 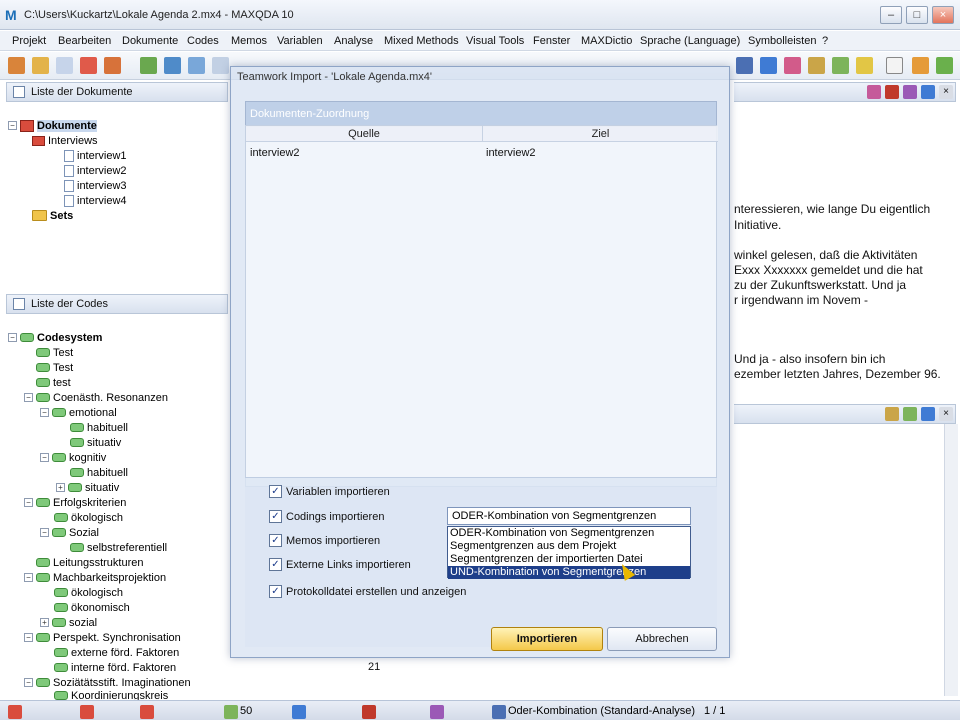 What do you see at coordinates (275, 153) in the screenshot?
I see `source-document-cell: interview2` at bounding box center [275, 153].